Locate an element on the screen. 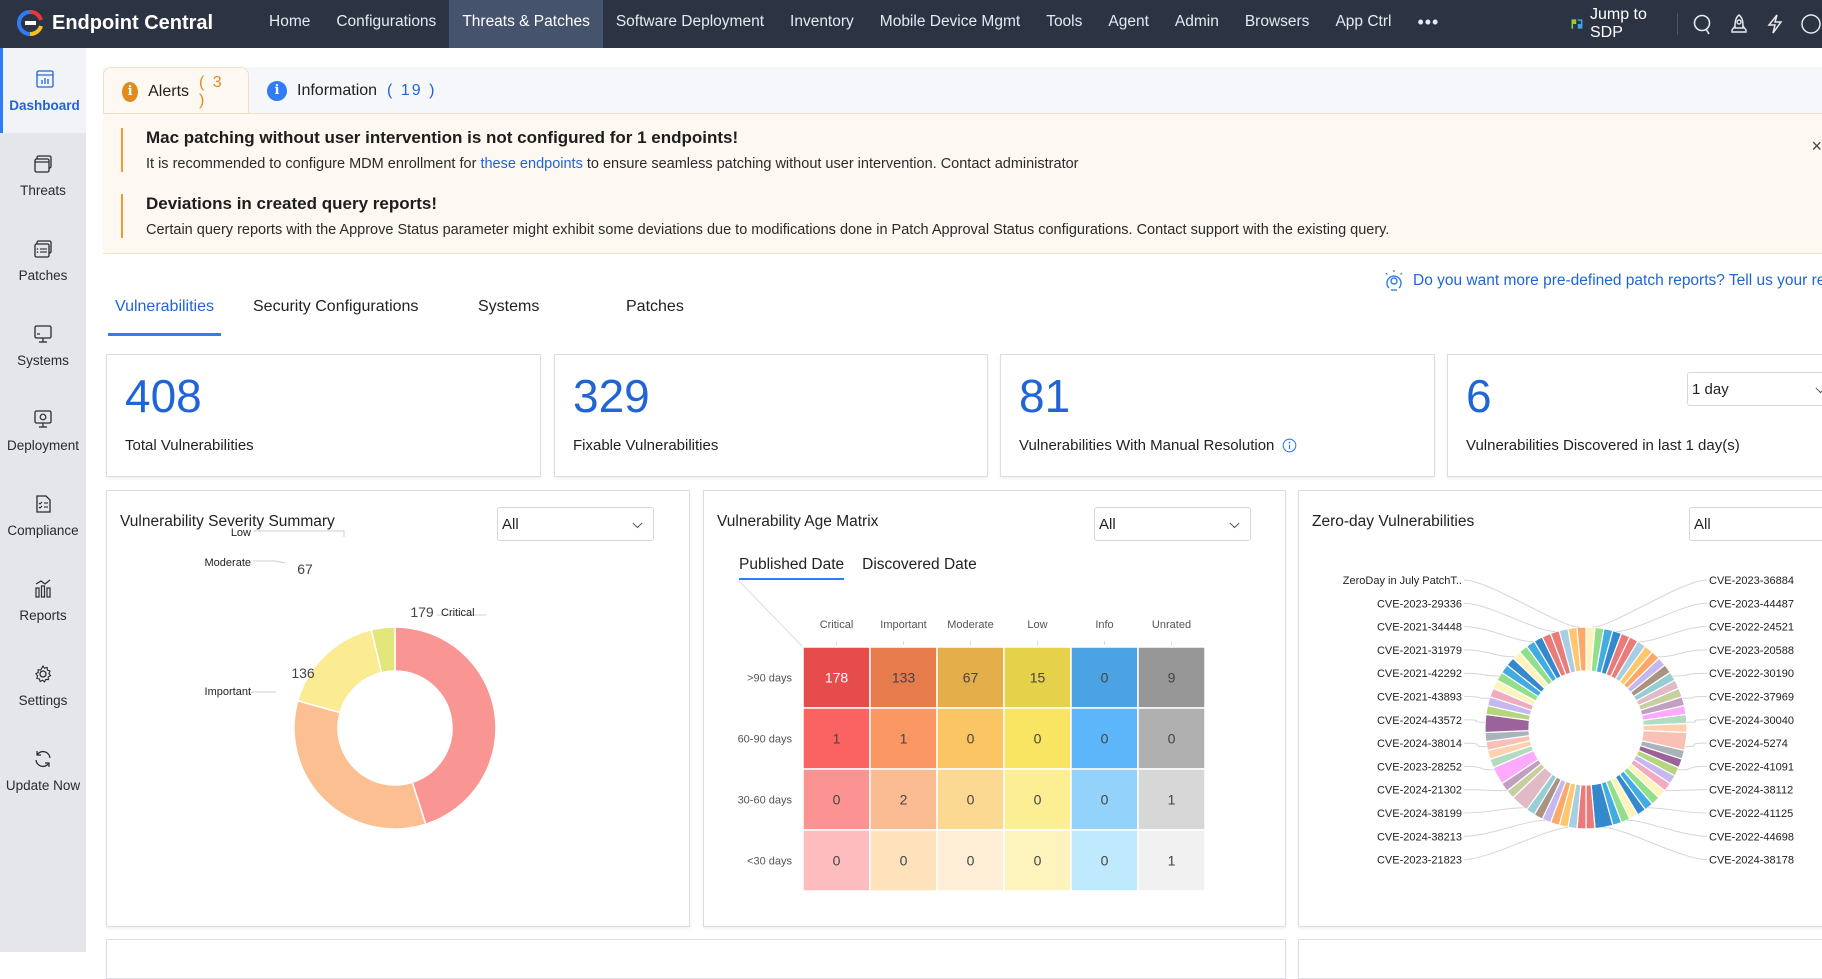 Image resolution: width=1822 pixels, height=979 pixels. endpoint-central-logo-icon is located at coordinates (30, 23).